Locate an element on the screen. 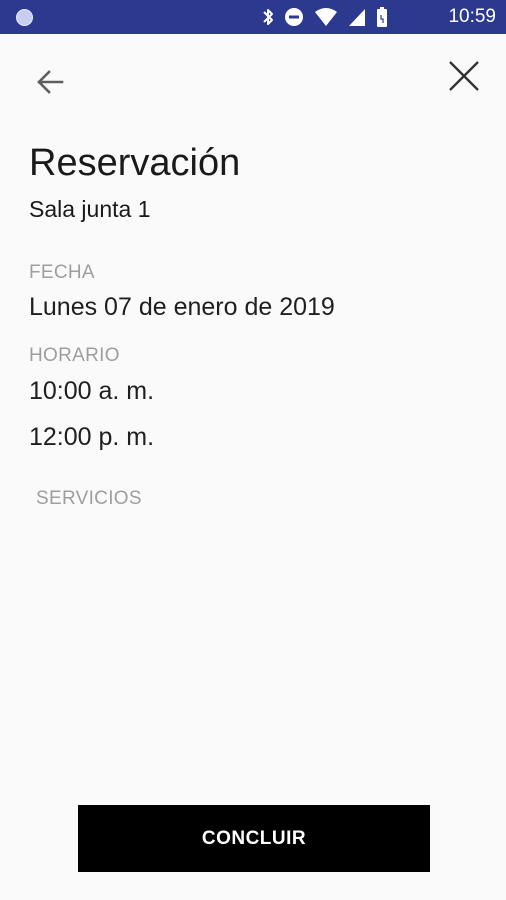  time-label: HORARIO is located at coordinates (74, 355).